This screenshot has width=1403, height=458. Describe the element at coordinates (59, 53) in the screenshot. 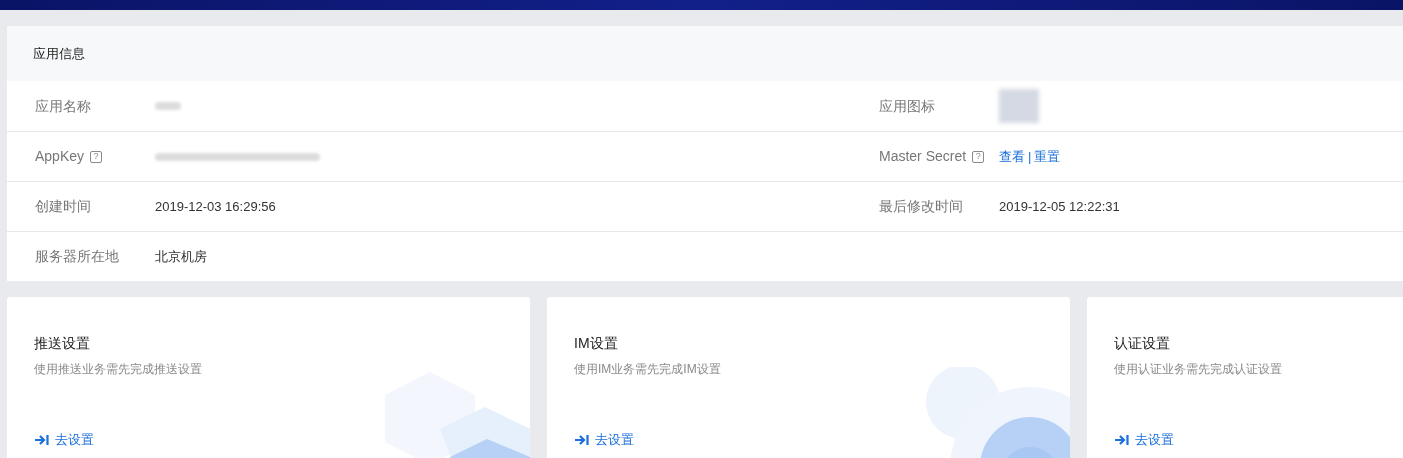

I see `panel-title: 应用信息` at that location.